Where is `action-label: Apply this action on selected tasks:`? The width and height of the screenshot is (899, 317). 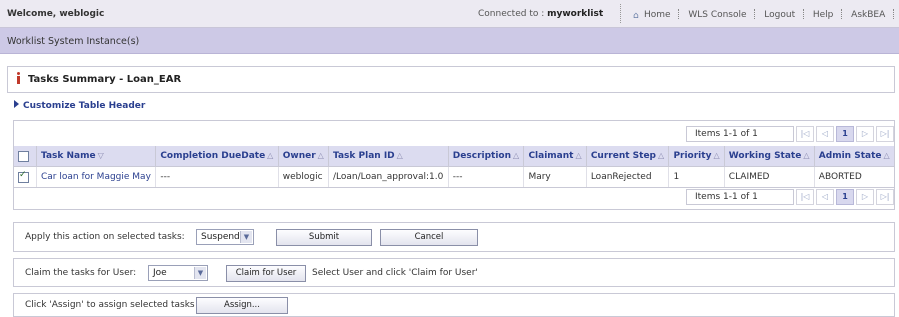 action-label: Apply this action on selected tasks: is located at coordinates (105, 237).